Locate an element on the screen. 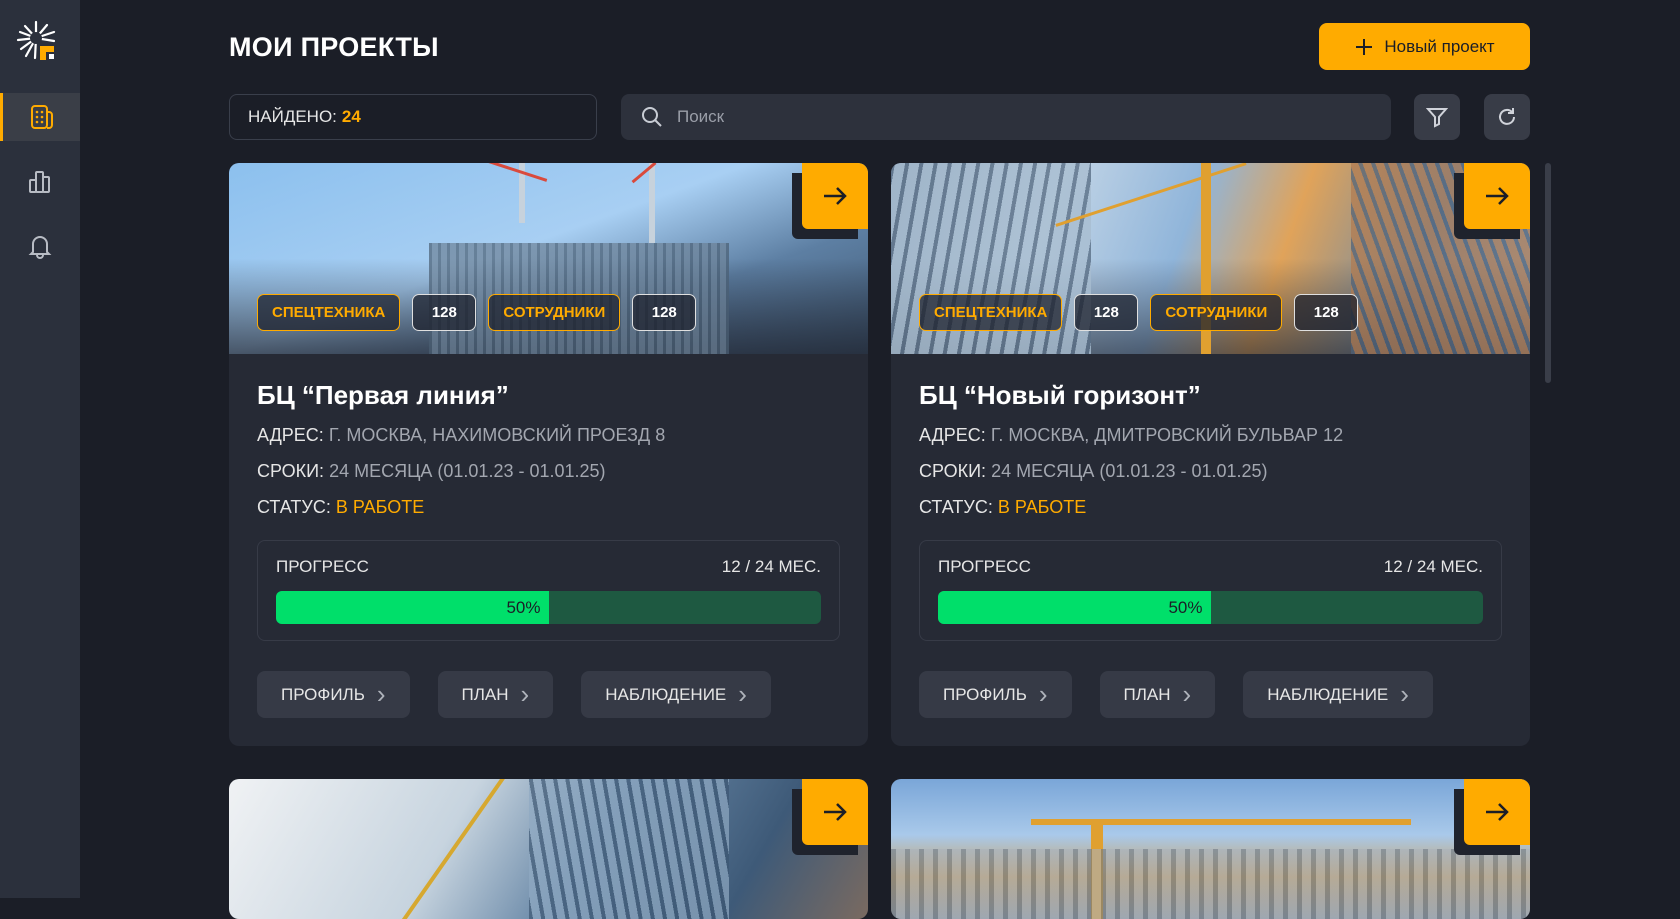  address-row: АДРЕС: Г. МОСКВА, НАХИМОВСКИЙ ПРОЕЗД 8 is located at coordinates (461, 435).